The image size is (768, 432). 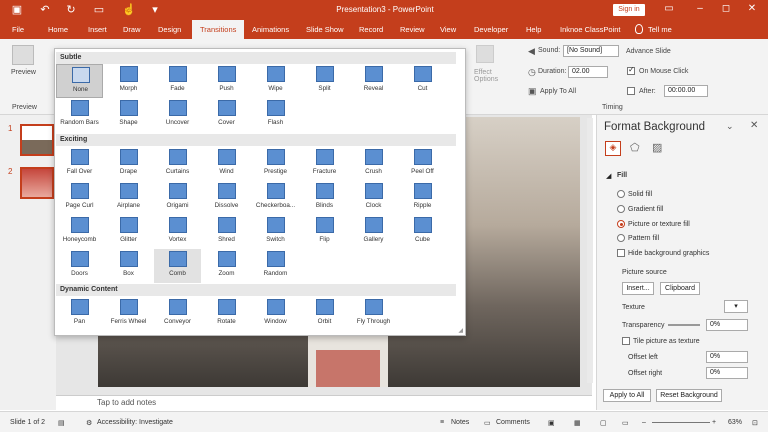 I want to click on present-icon: ▭, so click(x=99, y=9).